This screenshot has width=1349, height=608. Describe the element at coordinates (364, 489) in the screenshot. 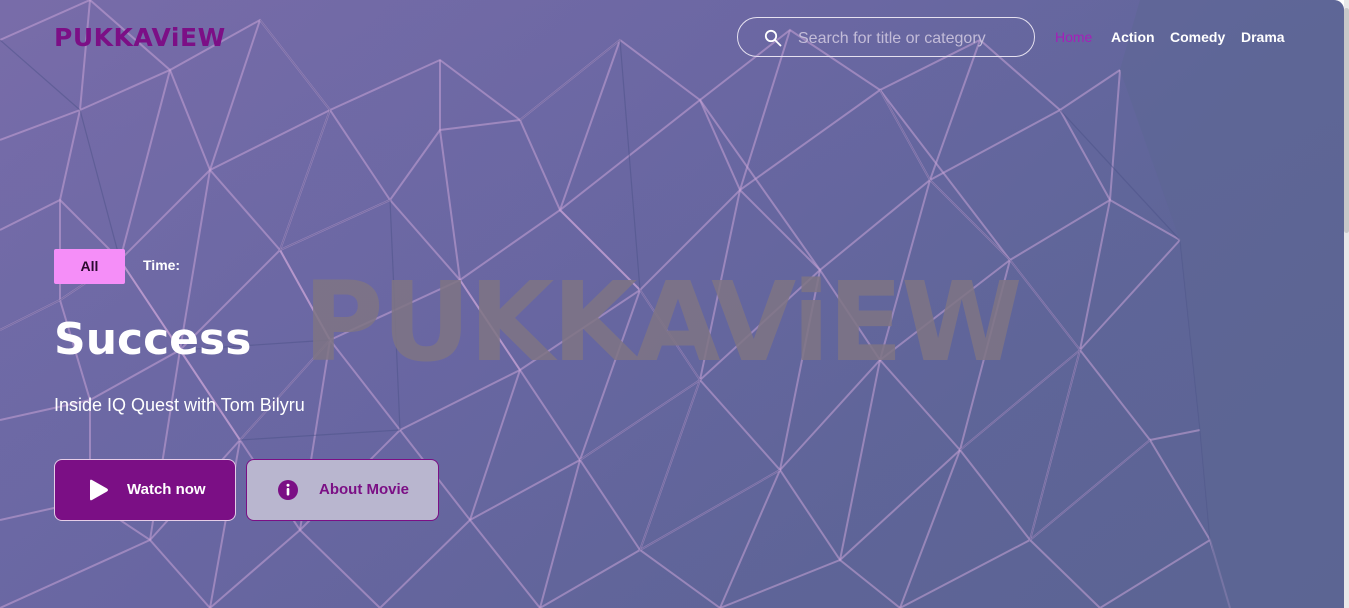

I see `about-movie-label: About Movie` at that location.